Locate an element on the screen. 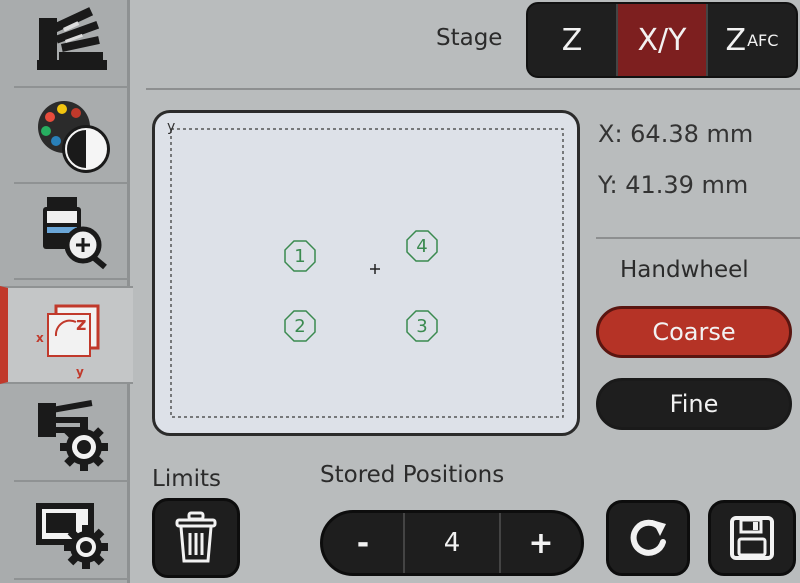  stored-position-marker: 2 is located at coordinates (300, 326).